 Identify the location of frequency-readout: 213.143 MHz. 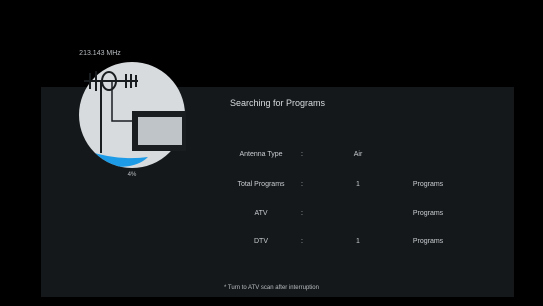
(100, 53).